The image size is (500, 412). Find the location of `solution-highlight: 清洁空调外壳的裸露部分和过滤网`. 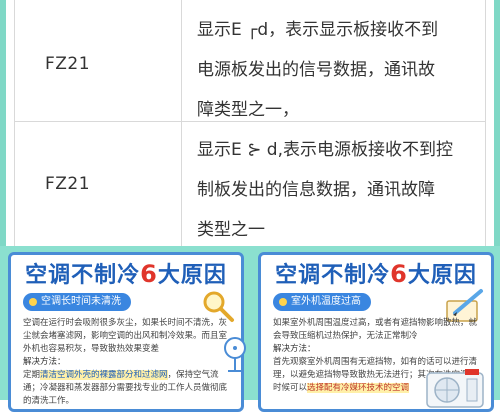

solution-highlight: 清洁空调外壳的裸露部分和过滤网 is located at coordinates (104, 375).